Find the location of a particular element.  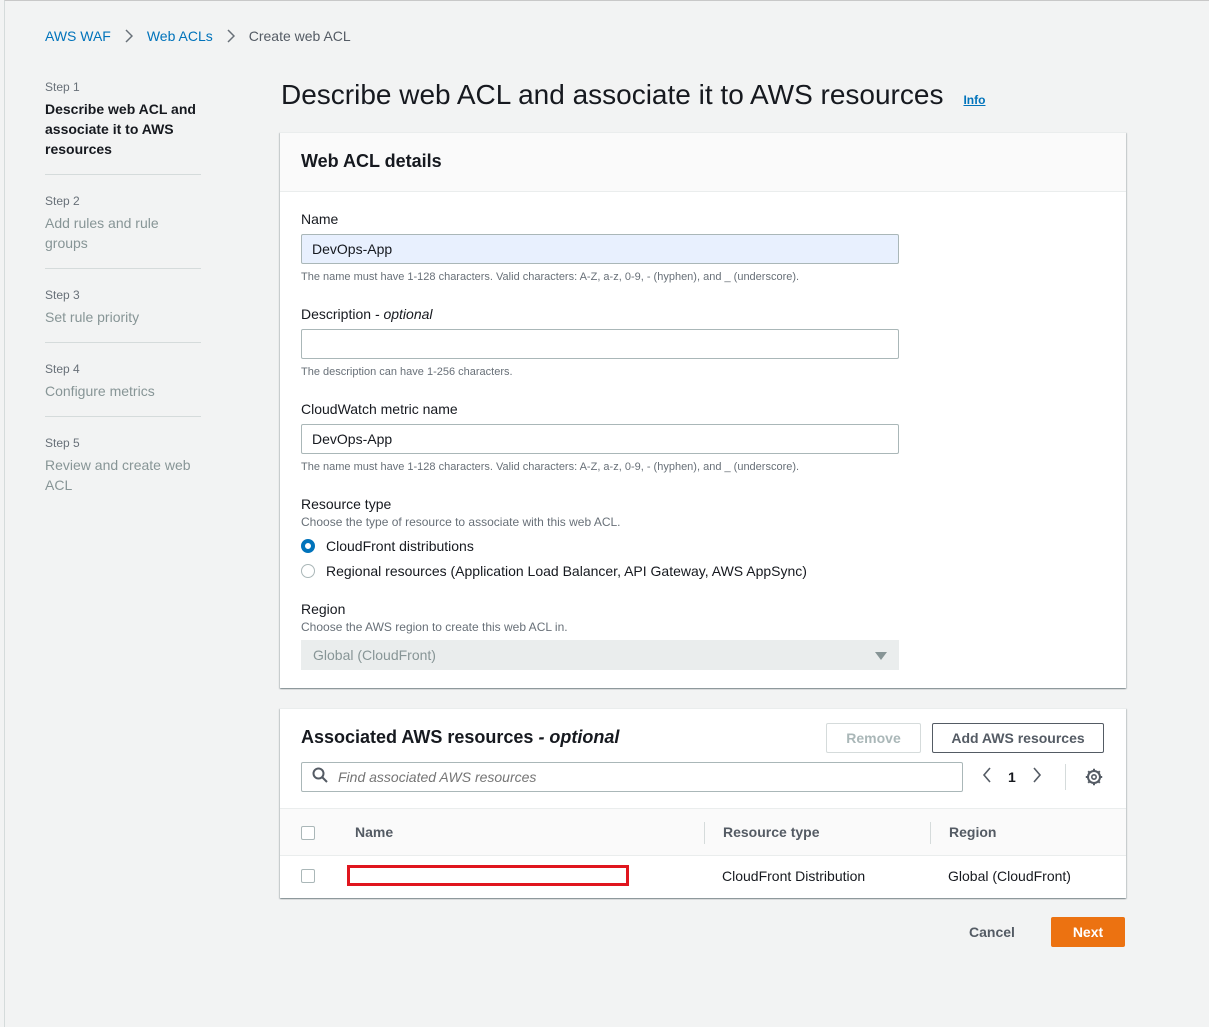

next-button: Next is located at coordinates (1088, 932).